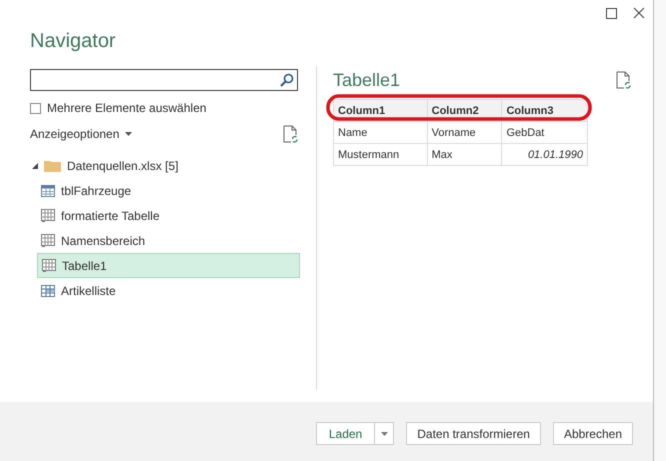 The image size is (666, 461). I want to click on tree-item: Artikelliste, so click(168, 290).